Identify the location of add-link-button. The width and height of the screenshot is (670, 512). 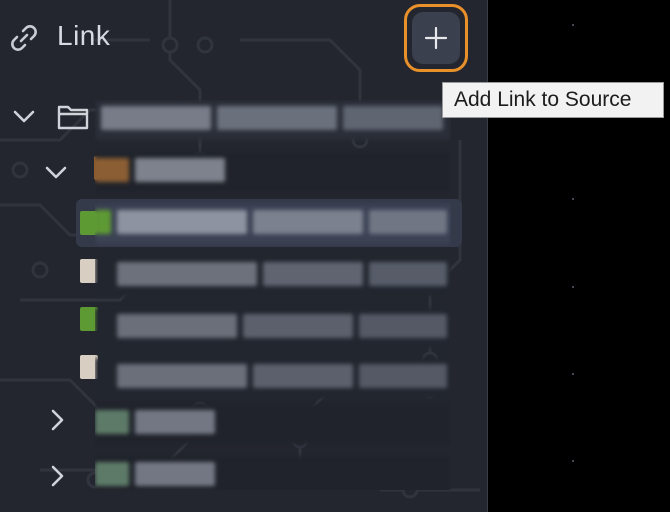
(436, 38).